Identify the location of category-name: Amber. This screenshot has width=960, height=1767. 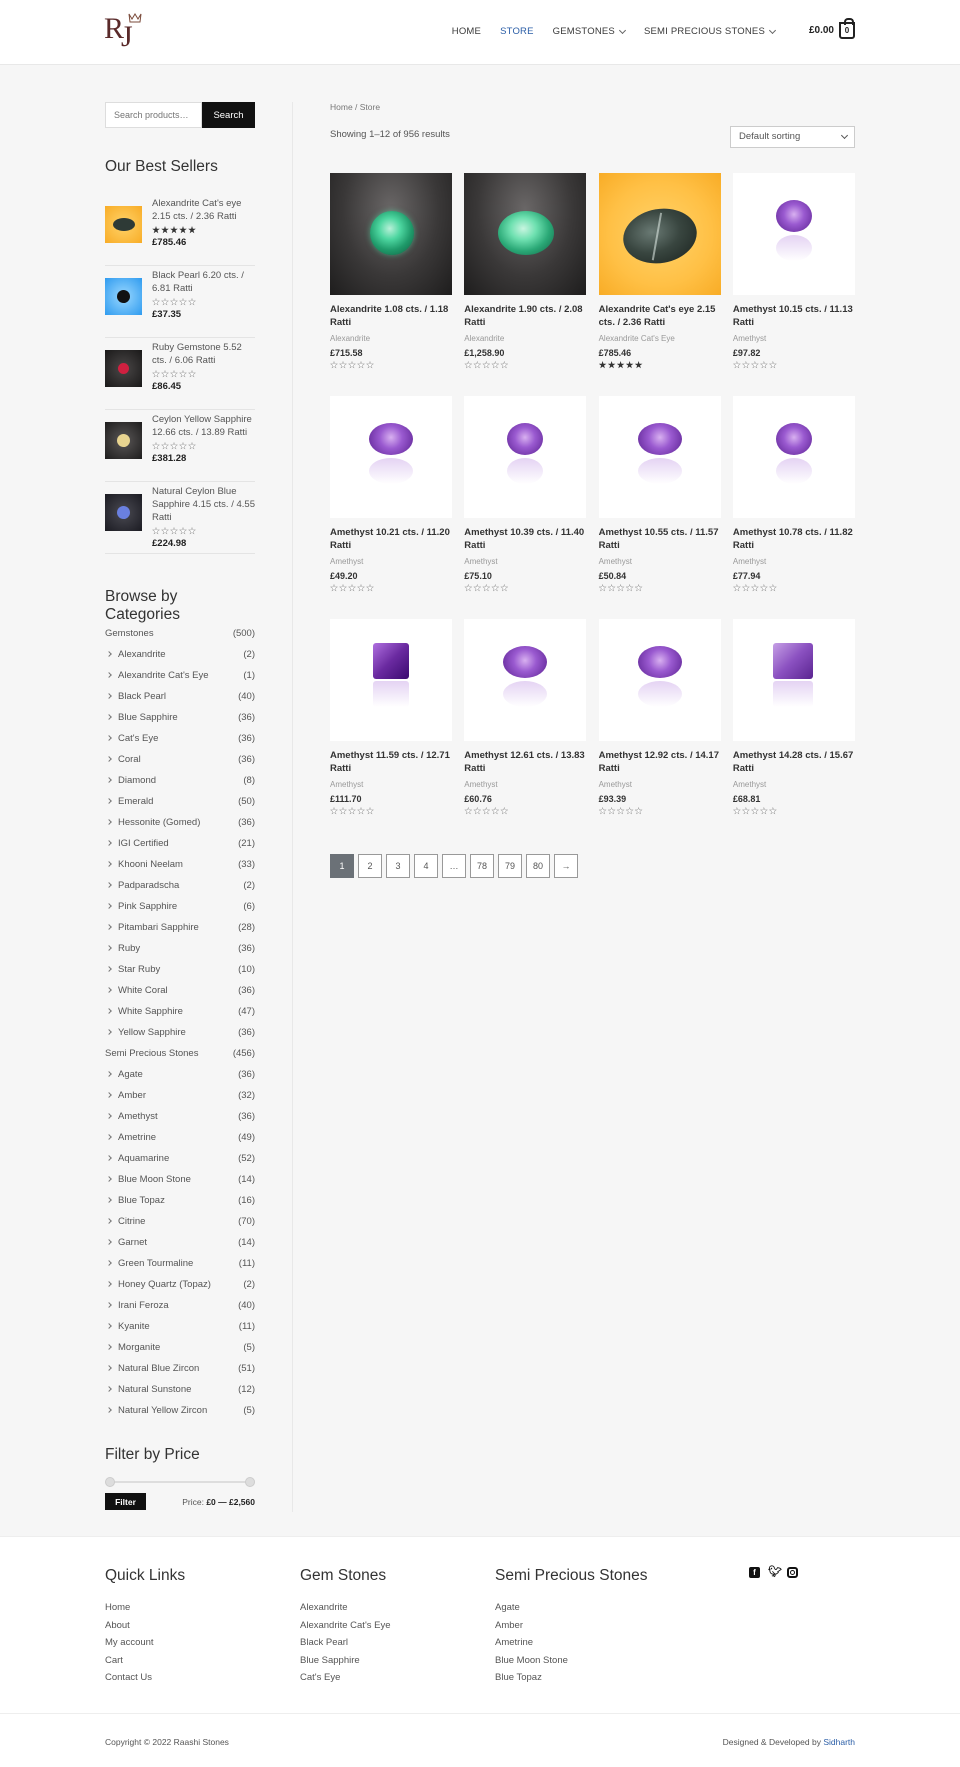
(132, 1095).